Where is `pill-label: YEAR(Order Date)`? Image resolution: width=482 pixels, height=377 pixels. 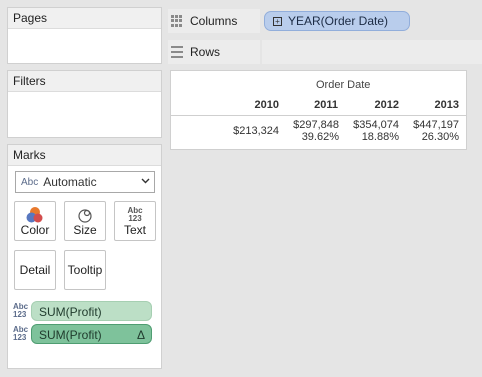 pill-label: YEAR(Order Date) is located at coordinates (338, 21).